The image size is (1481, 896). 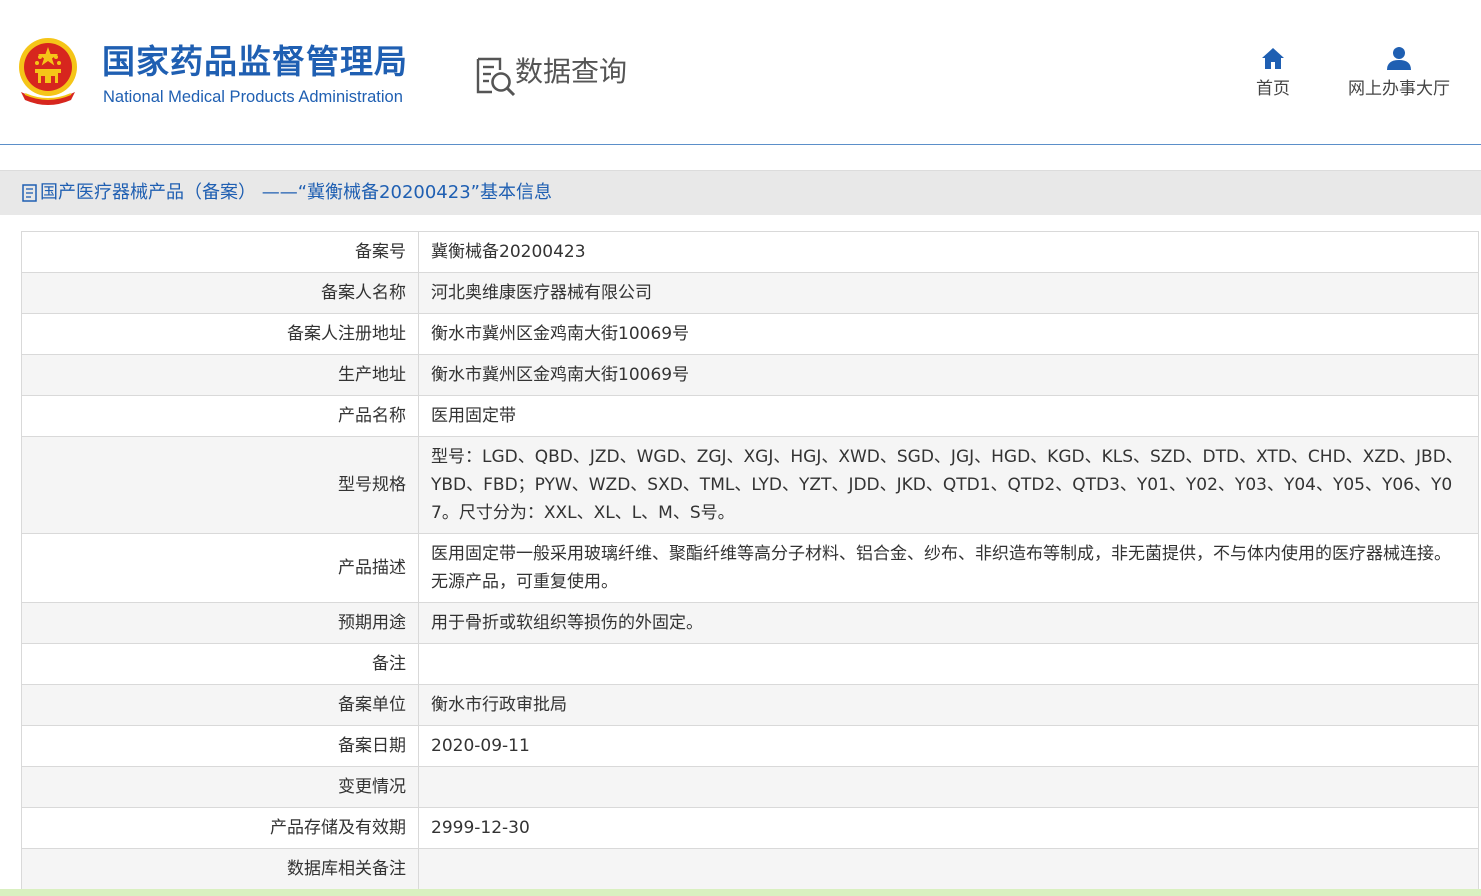 I want to click on section-header: 国产医疗器械产品（备案） ——“冀衡械备20200423”基本信息, so click(x=740, y=192).